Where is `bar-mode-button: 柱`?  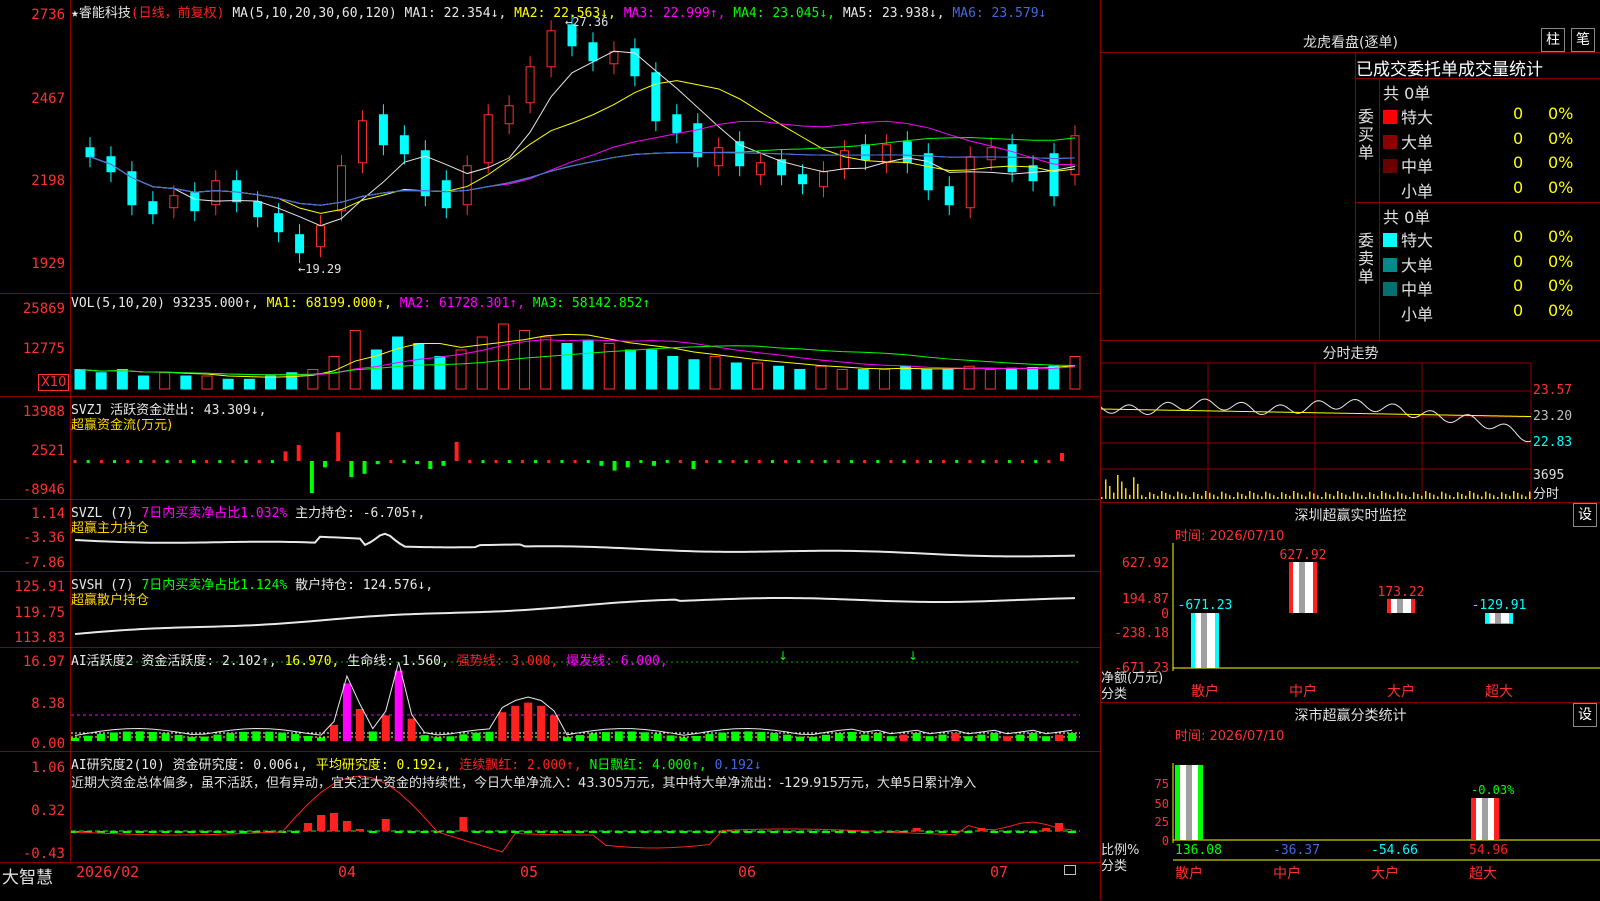 bar-mode-button: 柱 is located at coordinates (1553, 40).